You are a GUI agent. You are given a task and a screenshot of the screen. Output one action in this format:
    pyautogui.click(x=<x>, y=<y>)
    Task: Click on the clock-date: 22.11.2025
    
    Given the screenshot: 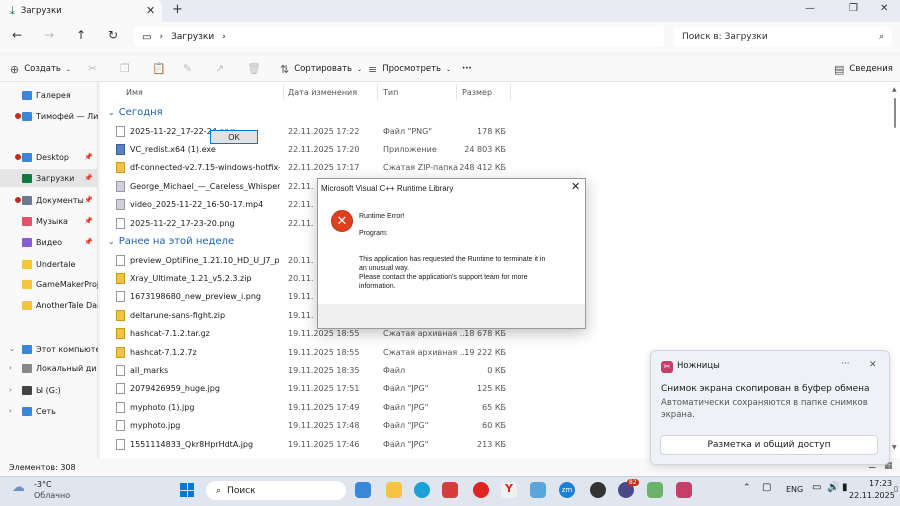 What is the action you would take?
    pyautogui.click(x=872, y=495)
    